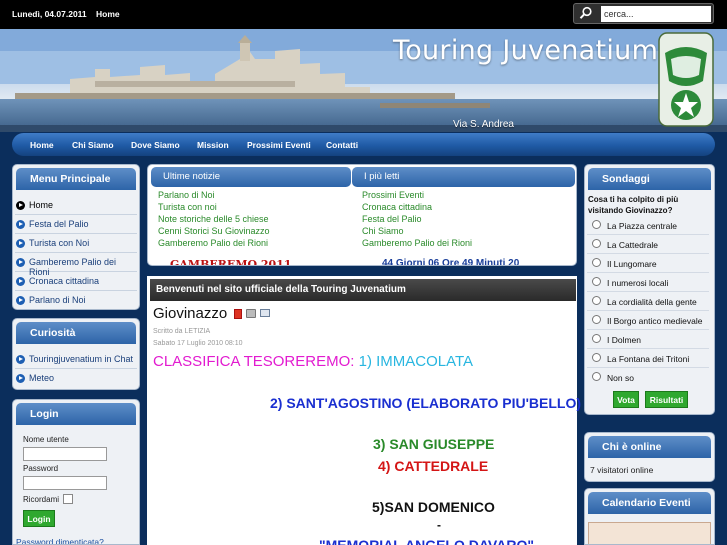  What do you see at coordinates (76, 414) in the screenshot?
I see `login-title: Login` at bounding box center [76, 414].